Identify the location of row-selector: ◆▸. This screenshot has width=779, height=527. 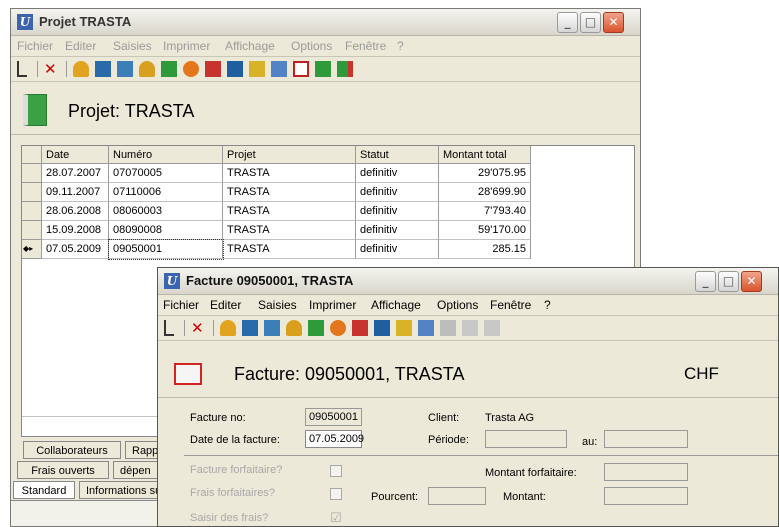
(32, 249).